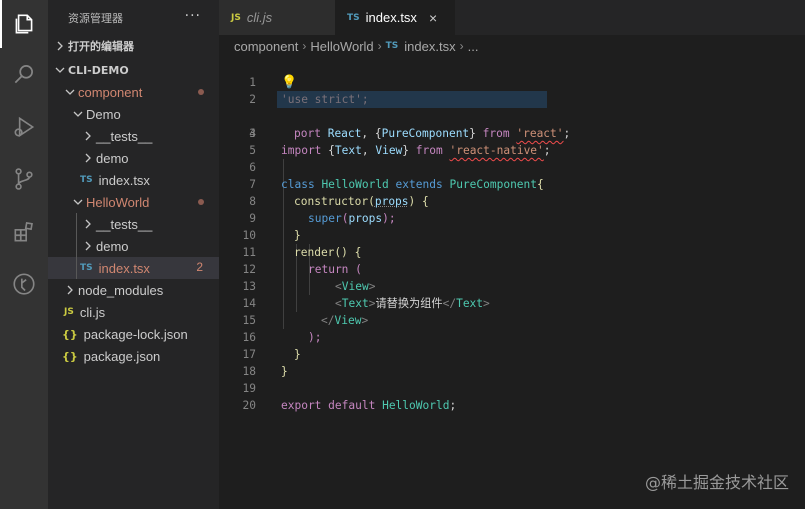 The width and height of the screenshot is (805, 509). What do you see at coordinates (133, 136) in the screenshot?
I see `tree-folder-tests: __tests__` at bounding box center [133, 136].